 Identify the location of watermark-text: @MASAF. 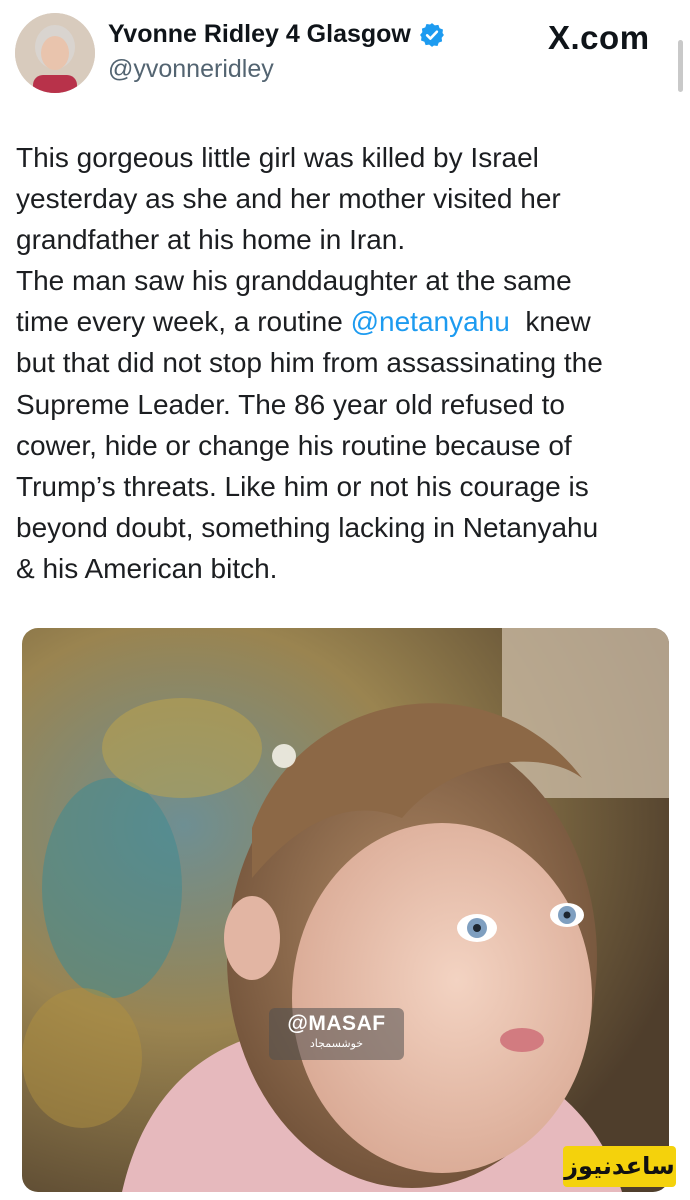
(336, 1023).